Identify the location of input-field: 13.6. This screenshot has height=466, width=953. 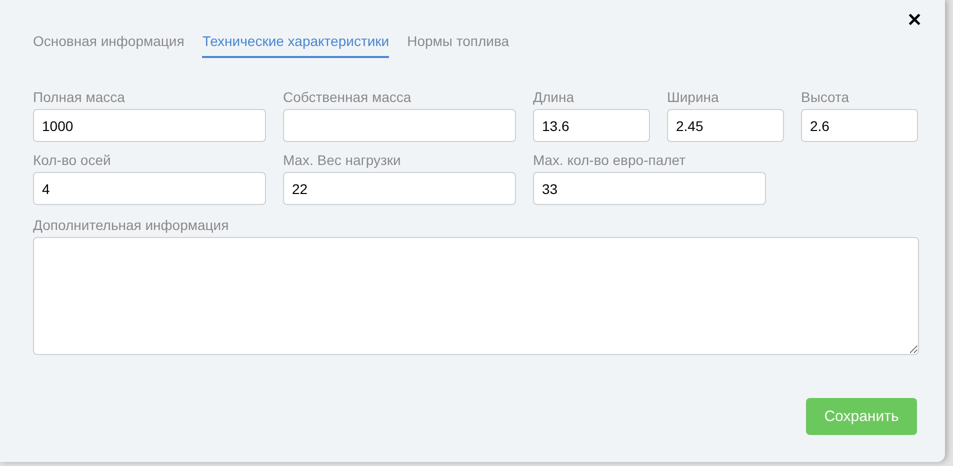
(591, 125).